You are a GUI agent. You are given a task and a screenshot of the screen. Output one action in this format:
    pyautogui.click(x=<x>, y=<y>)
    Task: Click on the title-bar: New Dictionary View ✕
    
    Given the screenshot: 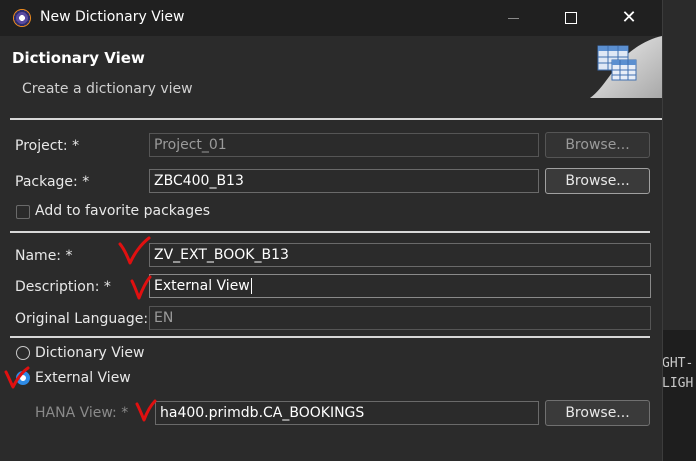 What is the action you would take?
    pyautogui.click(x=331, y=18)
    